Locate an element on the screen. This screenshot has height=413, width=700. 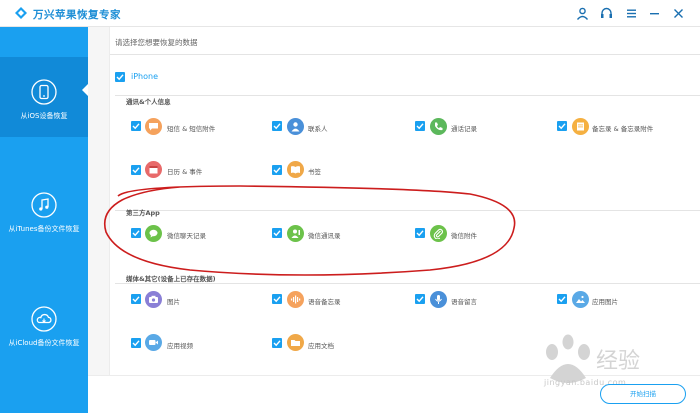
close-icon is located at coordinates (678, 13).